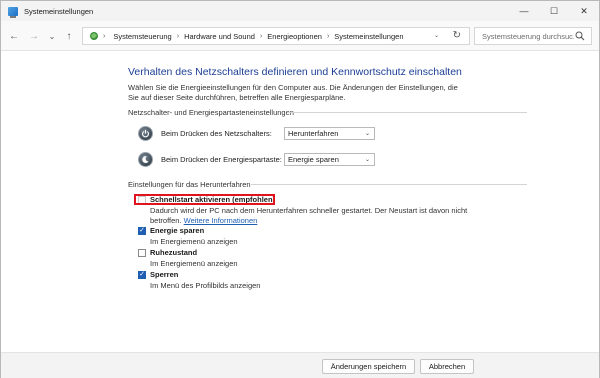 This screenshot has width=600, height=378. Describe the element at coordinates (524, 11) in the screenshot. I see `minimize-button: —` at that location.